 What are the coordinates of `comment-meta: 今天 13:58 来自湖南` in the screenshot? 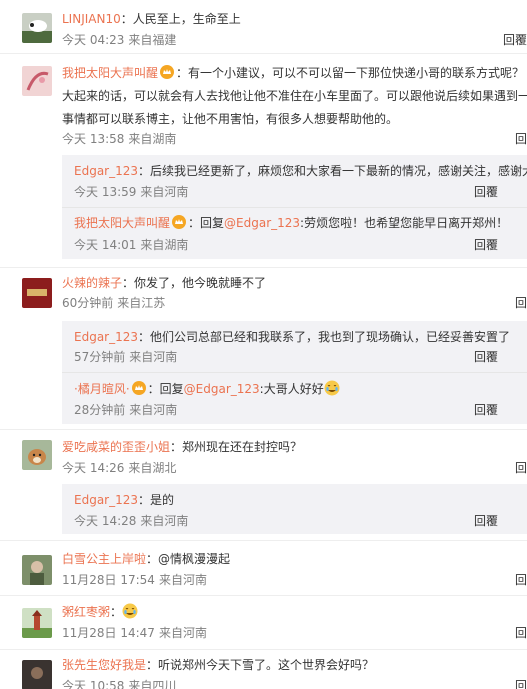 It's located at (119, 139).